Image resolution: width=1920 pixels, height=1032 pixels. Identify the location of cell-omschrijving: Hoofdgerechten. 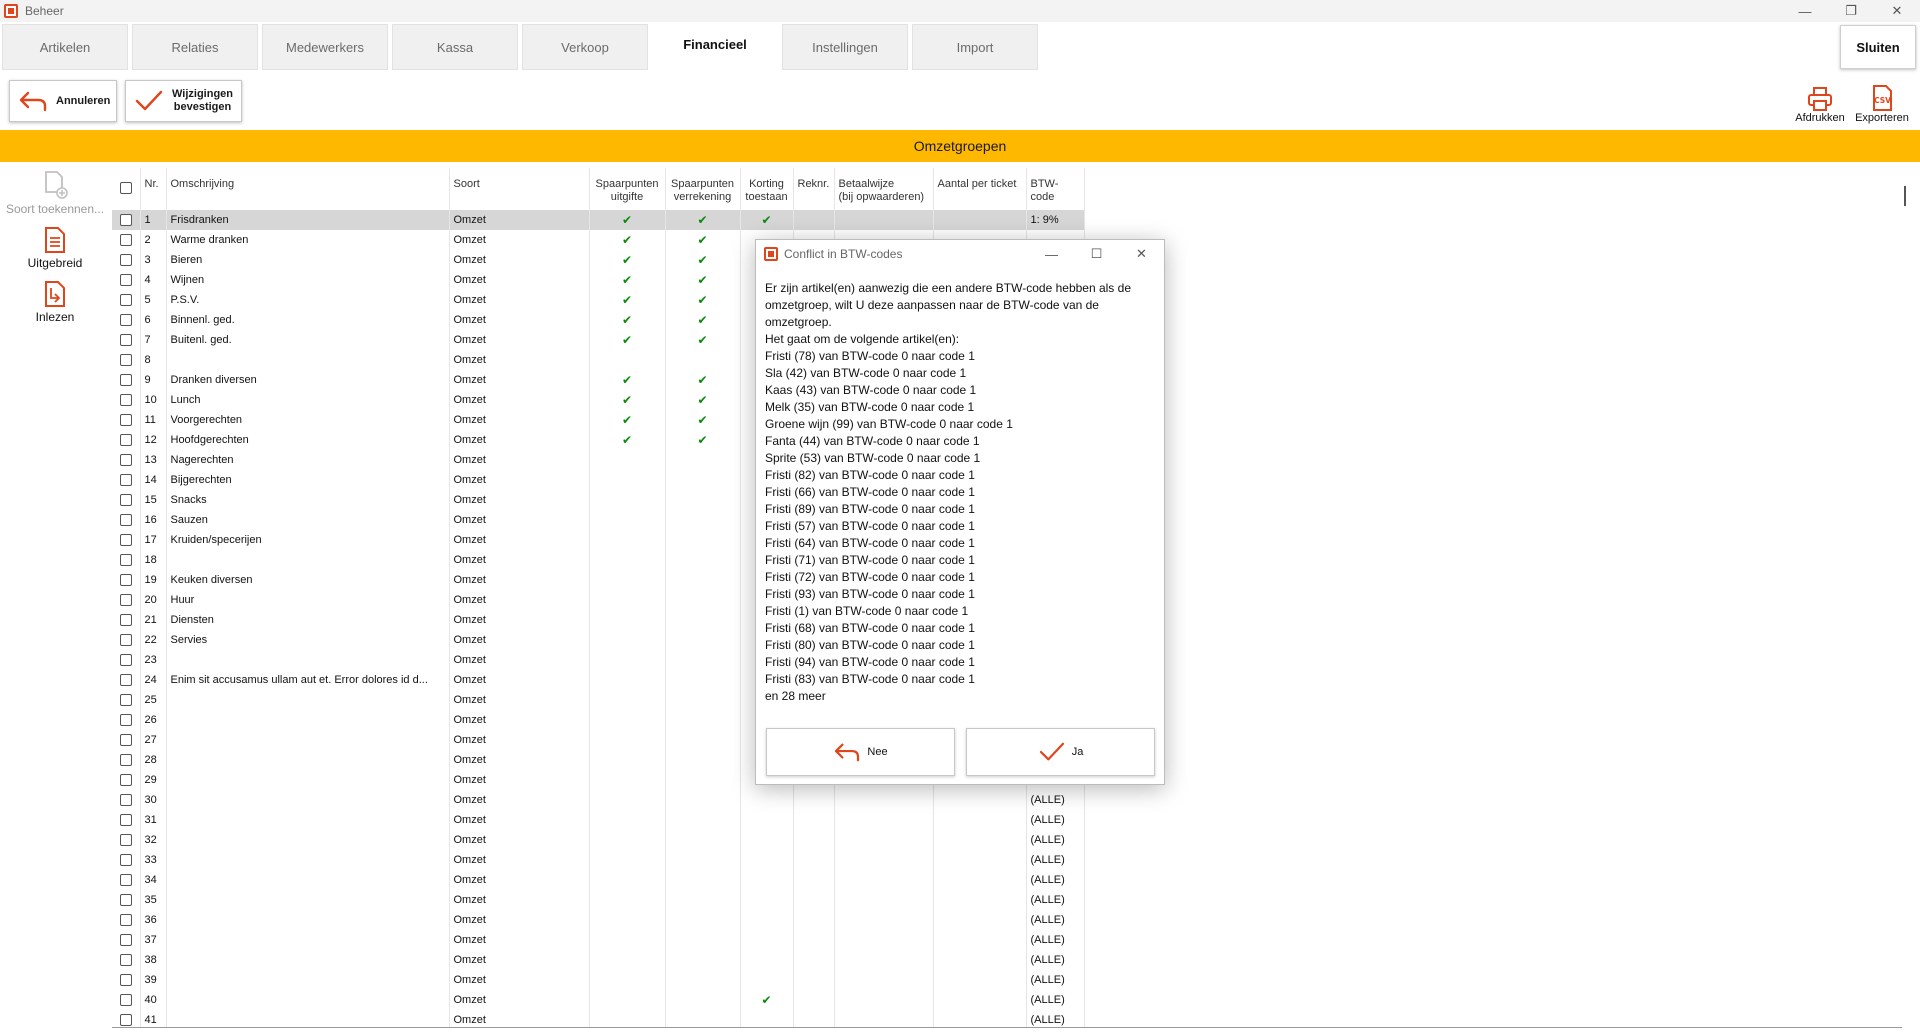
(308, 440).